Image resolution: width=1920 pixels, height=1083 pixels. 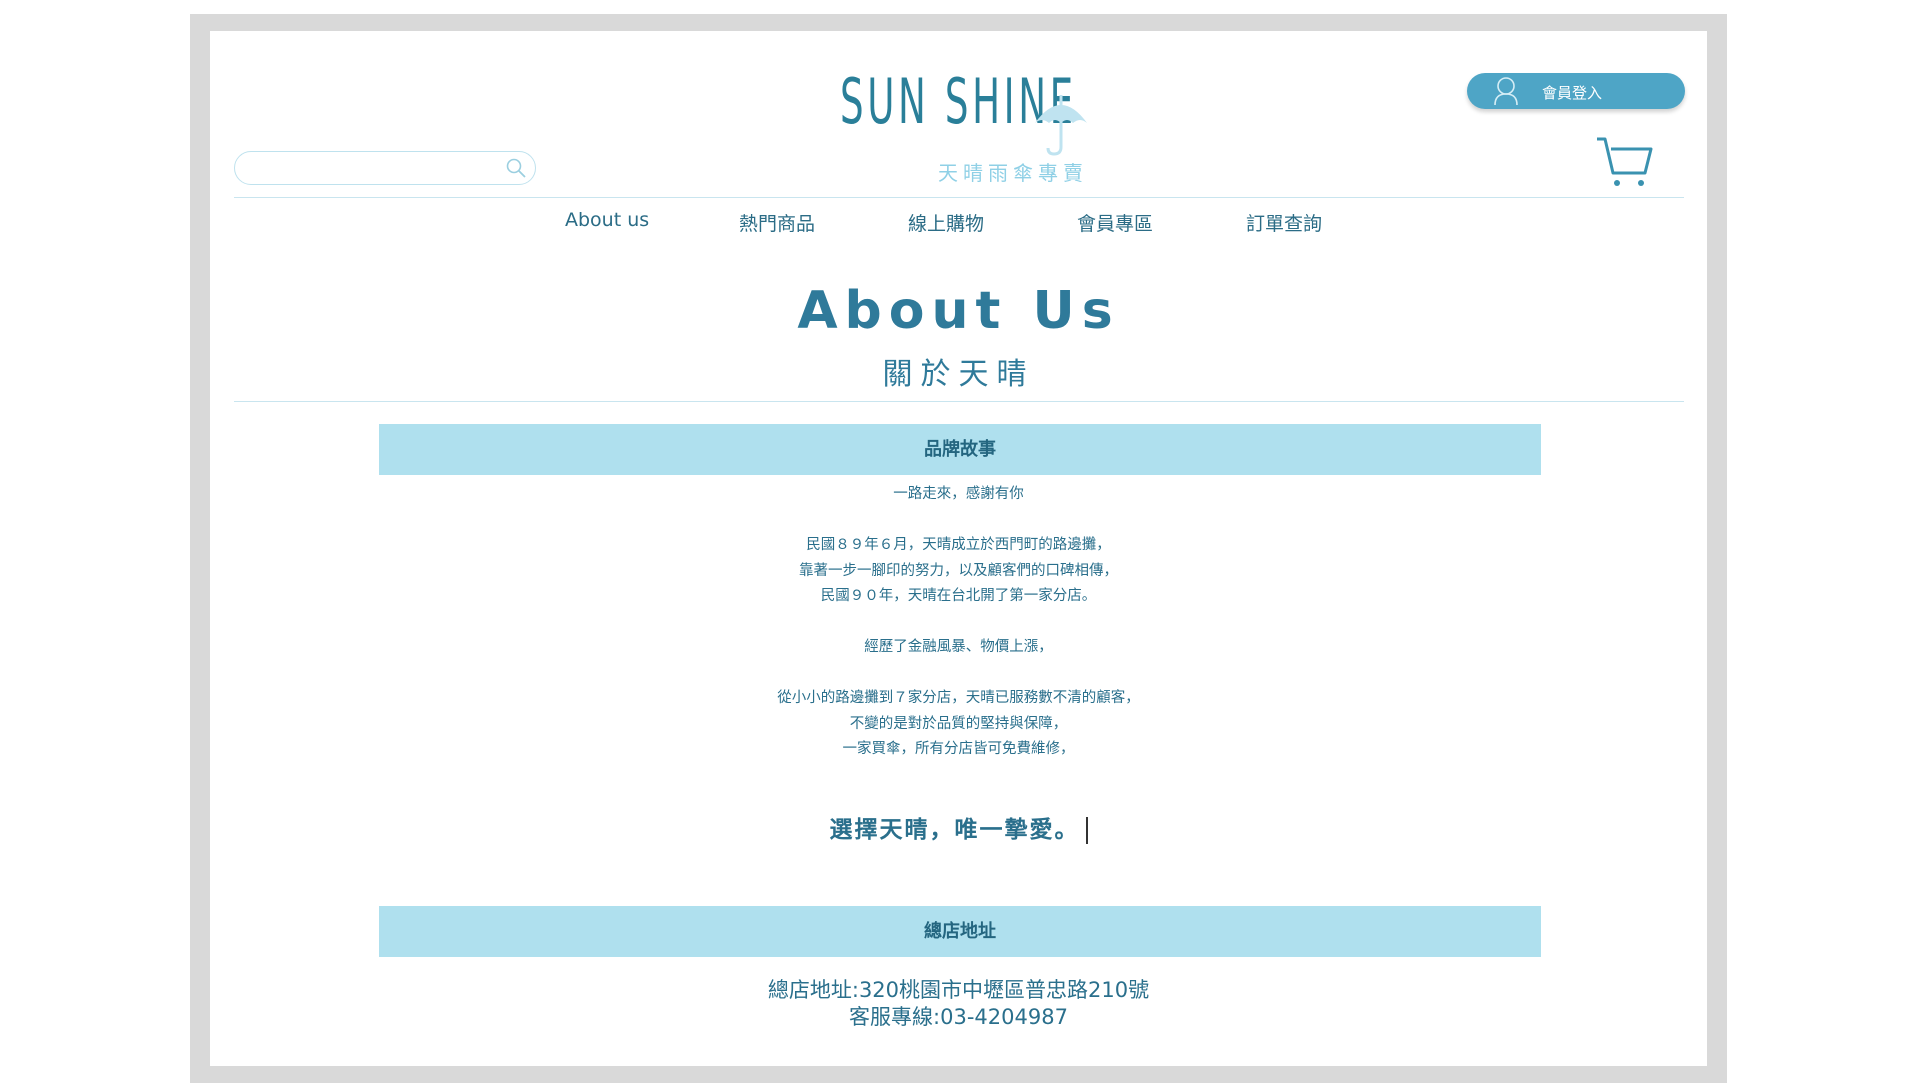 I want to click on story-line: 民國８９年６月，天晴成立於西門町的路邊攤，, so click(x=958, y=545).